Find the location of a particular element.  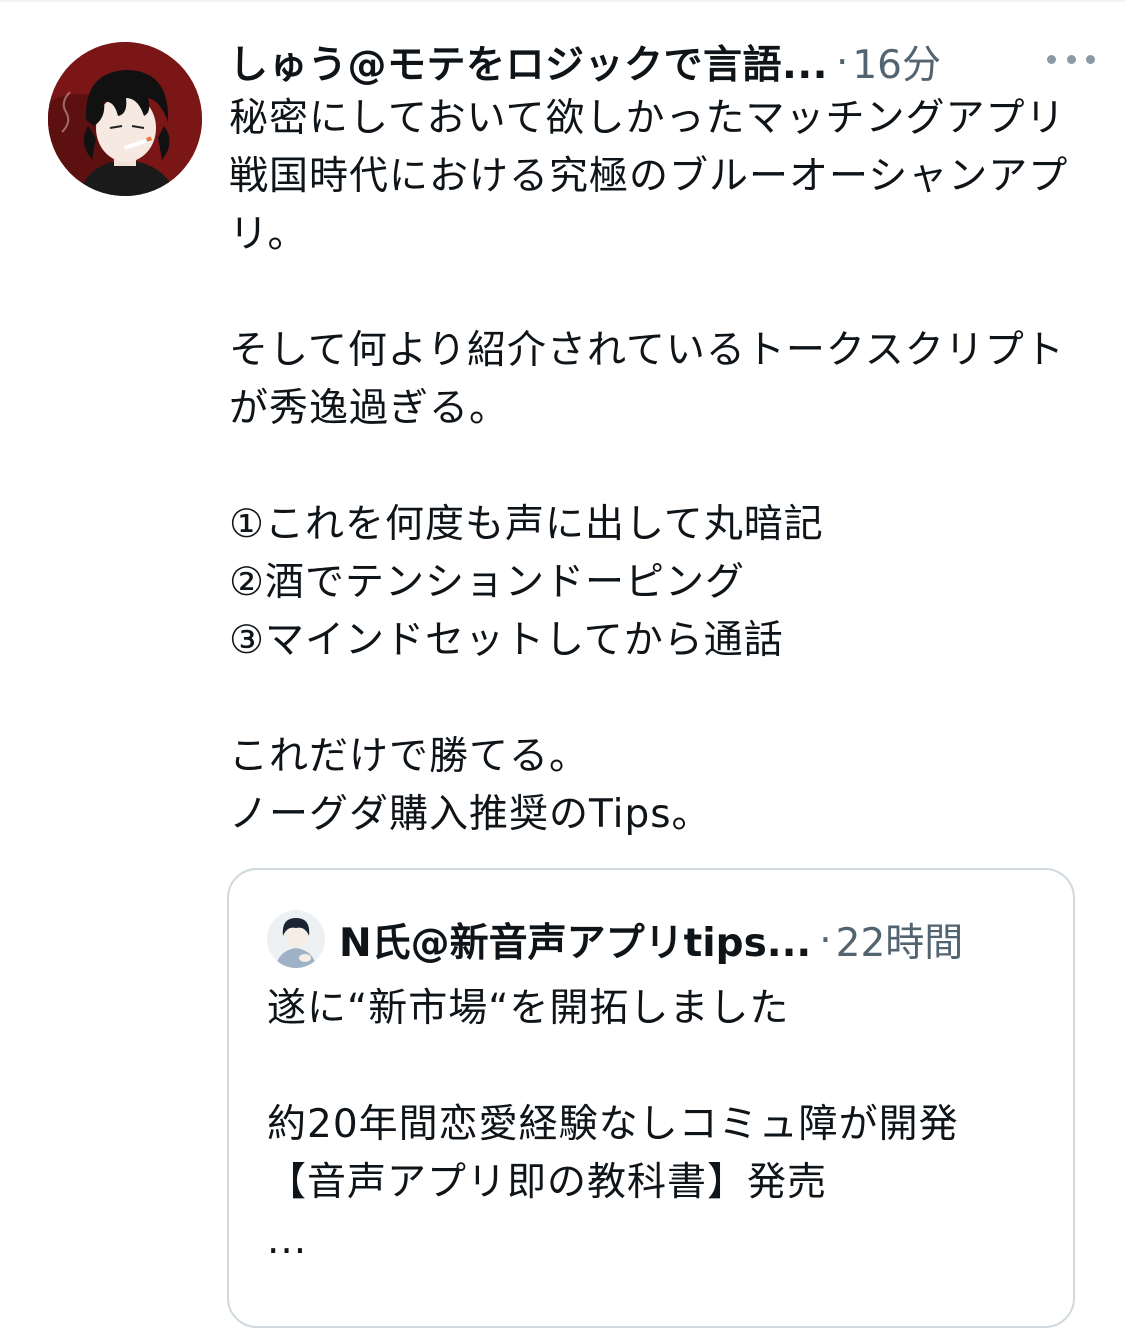

more-options-button is located at coordinates (1071, 59).